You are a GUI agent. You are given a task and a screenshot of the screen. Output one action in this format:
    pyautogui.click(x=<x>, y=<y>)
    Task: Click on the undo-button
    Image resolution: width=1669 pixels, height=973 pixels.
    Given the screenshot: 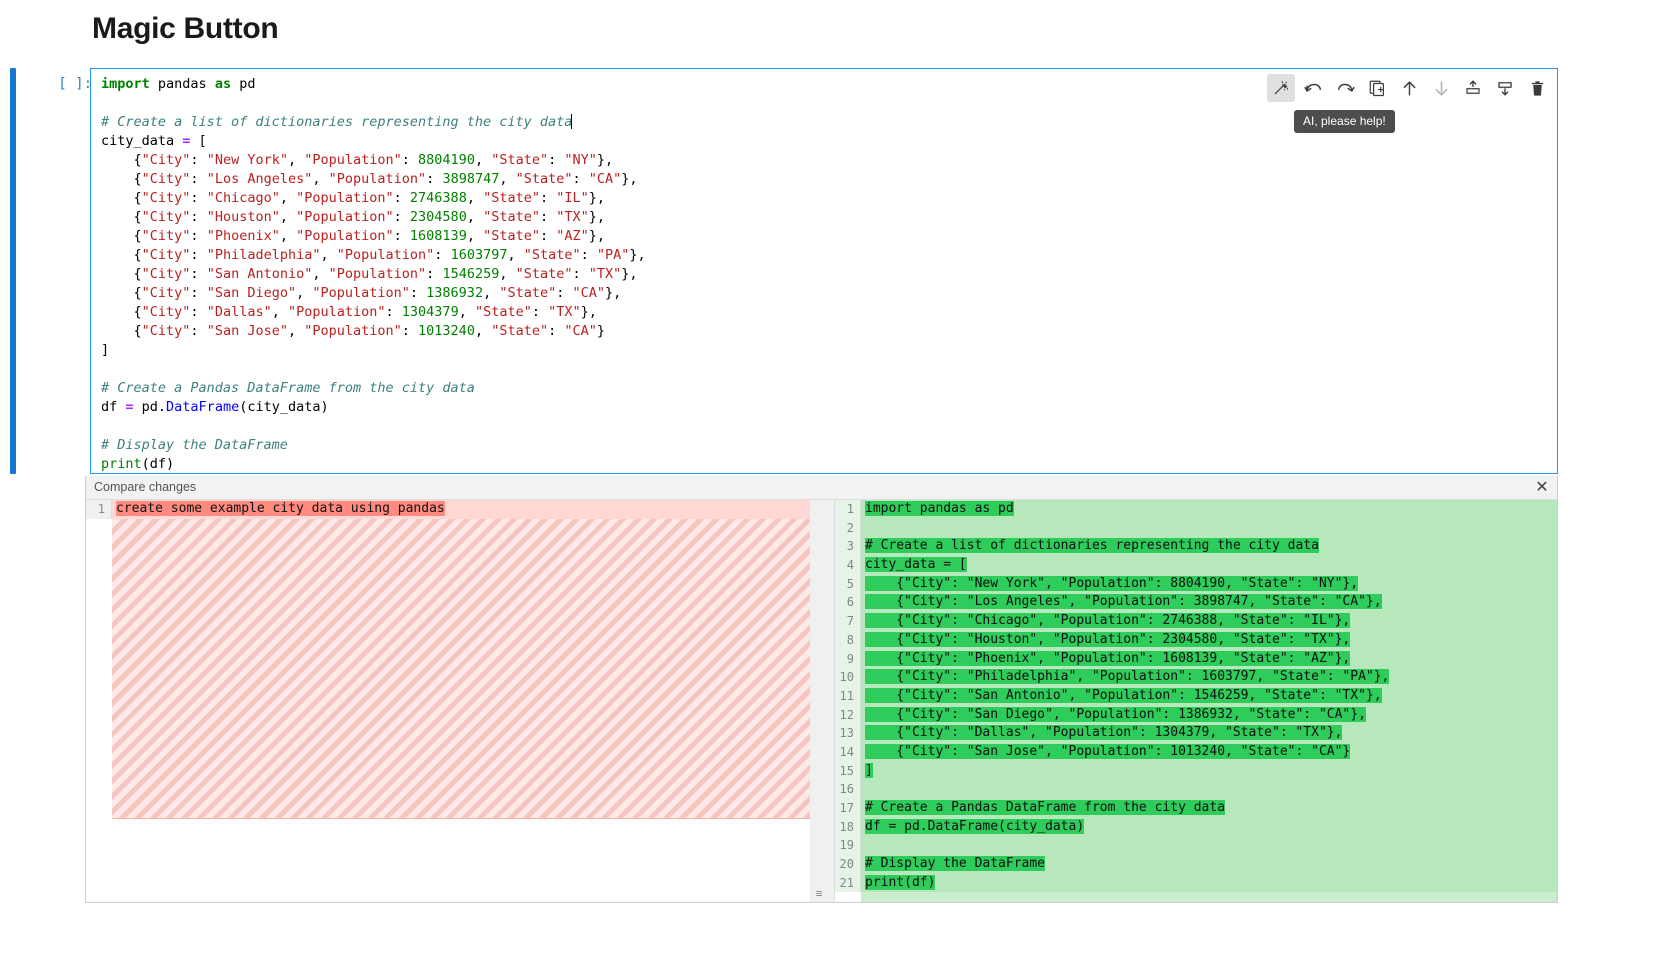 What is the action you would take?
    pyautogui.click(x=1313, y=88)
    